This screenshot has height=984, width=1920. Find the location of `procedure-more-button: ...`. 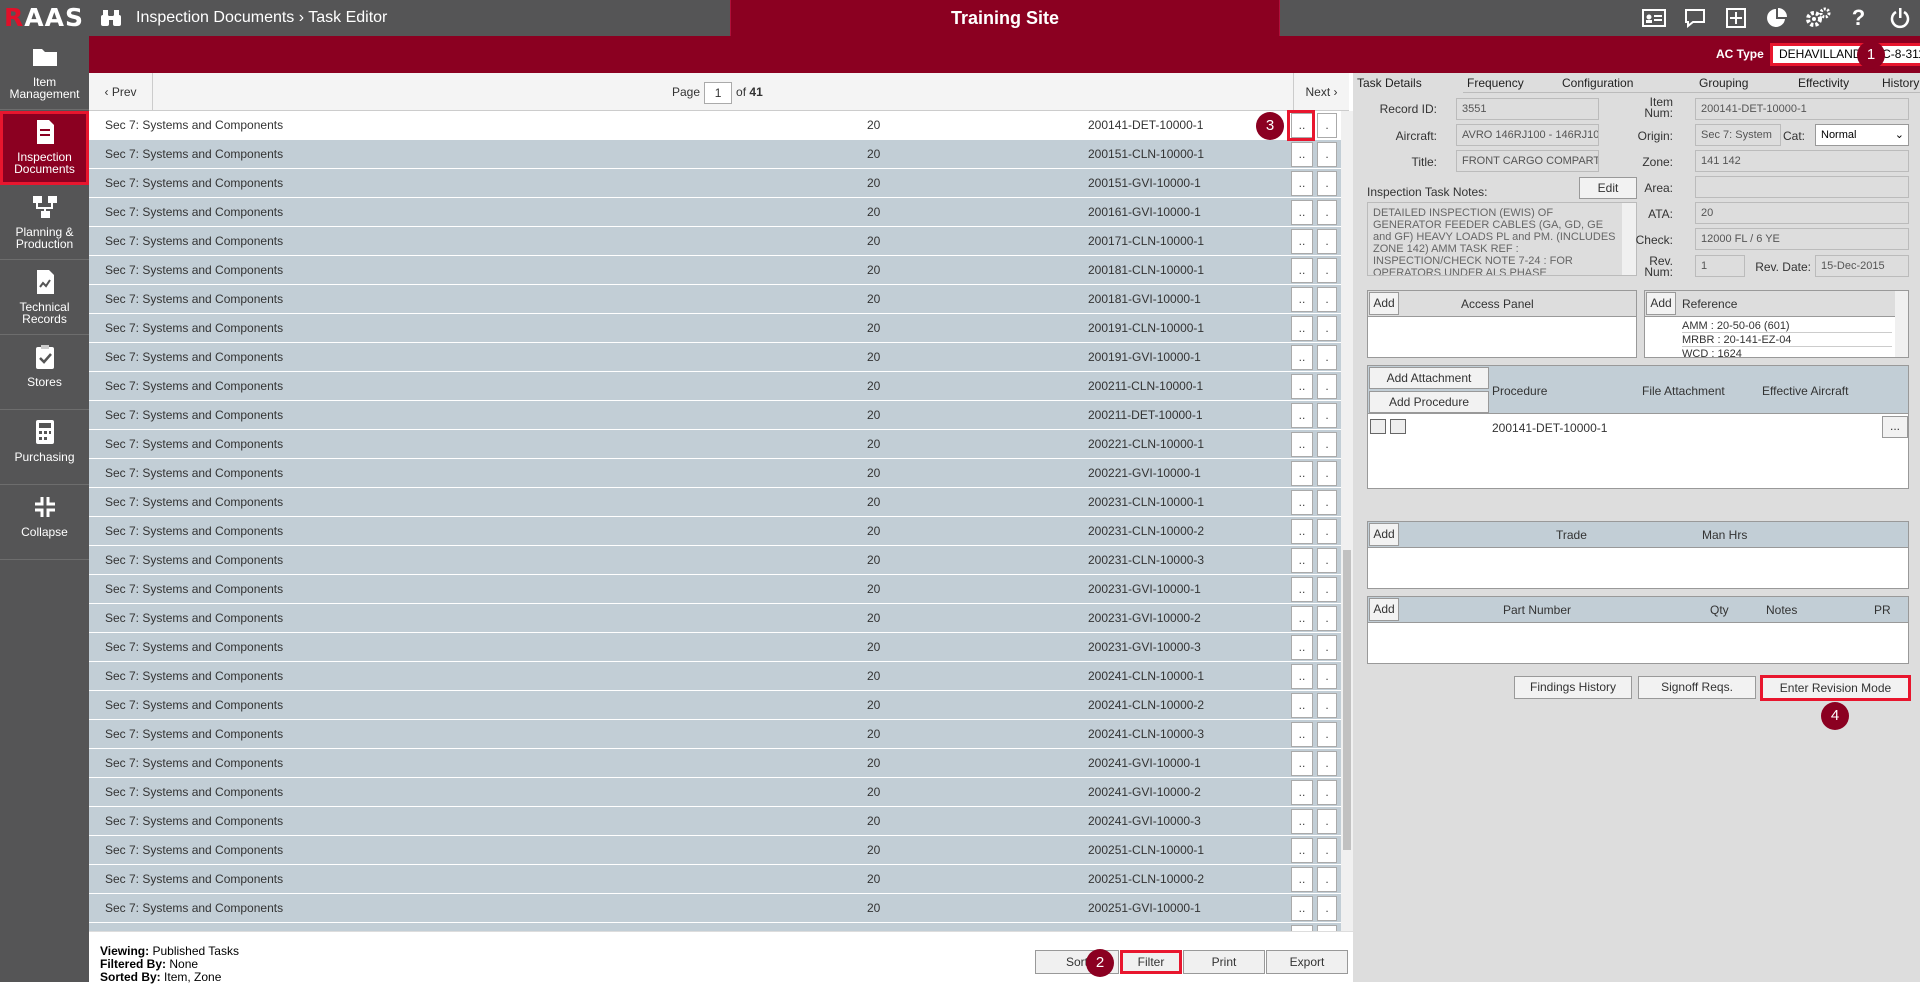

procedure-more-button: ... is located at coordinates (1895, 427).